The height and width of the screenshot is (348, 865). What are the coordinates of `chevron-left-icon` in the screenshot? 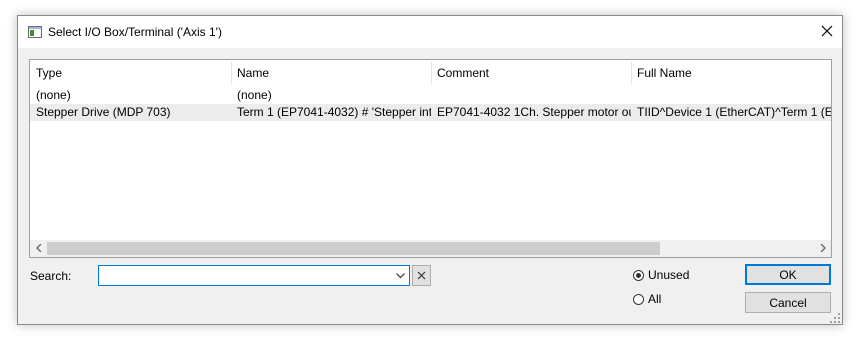 It's located at (38, 249).